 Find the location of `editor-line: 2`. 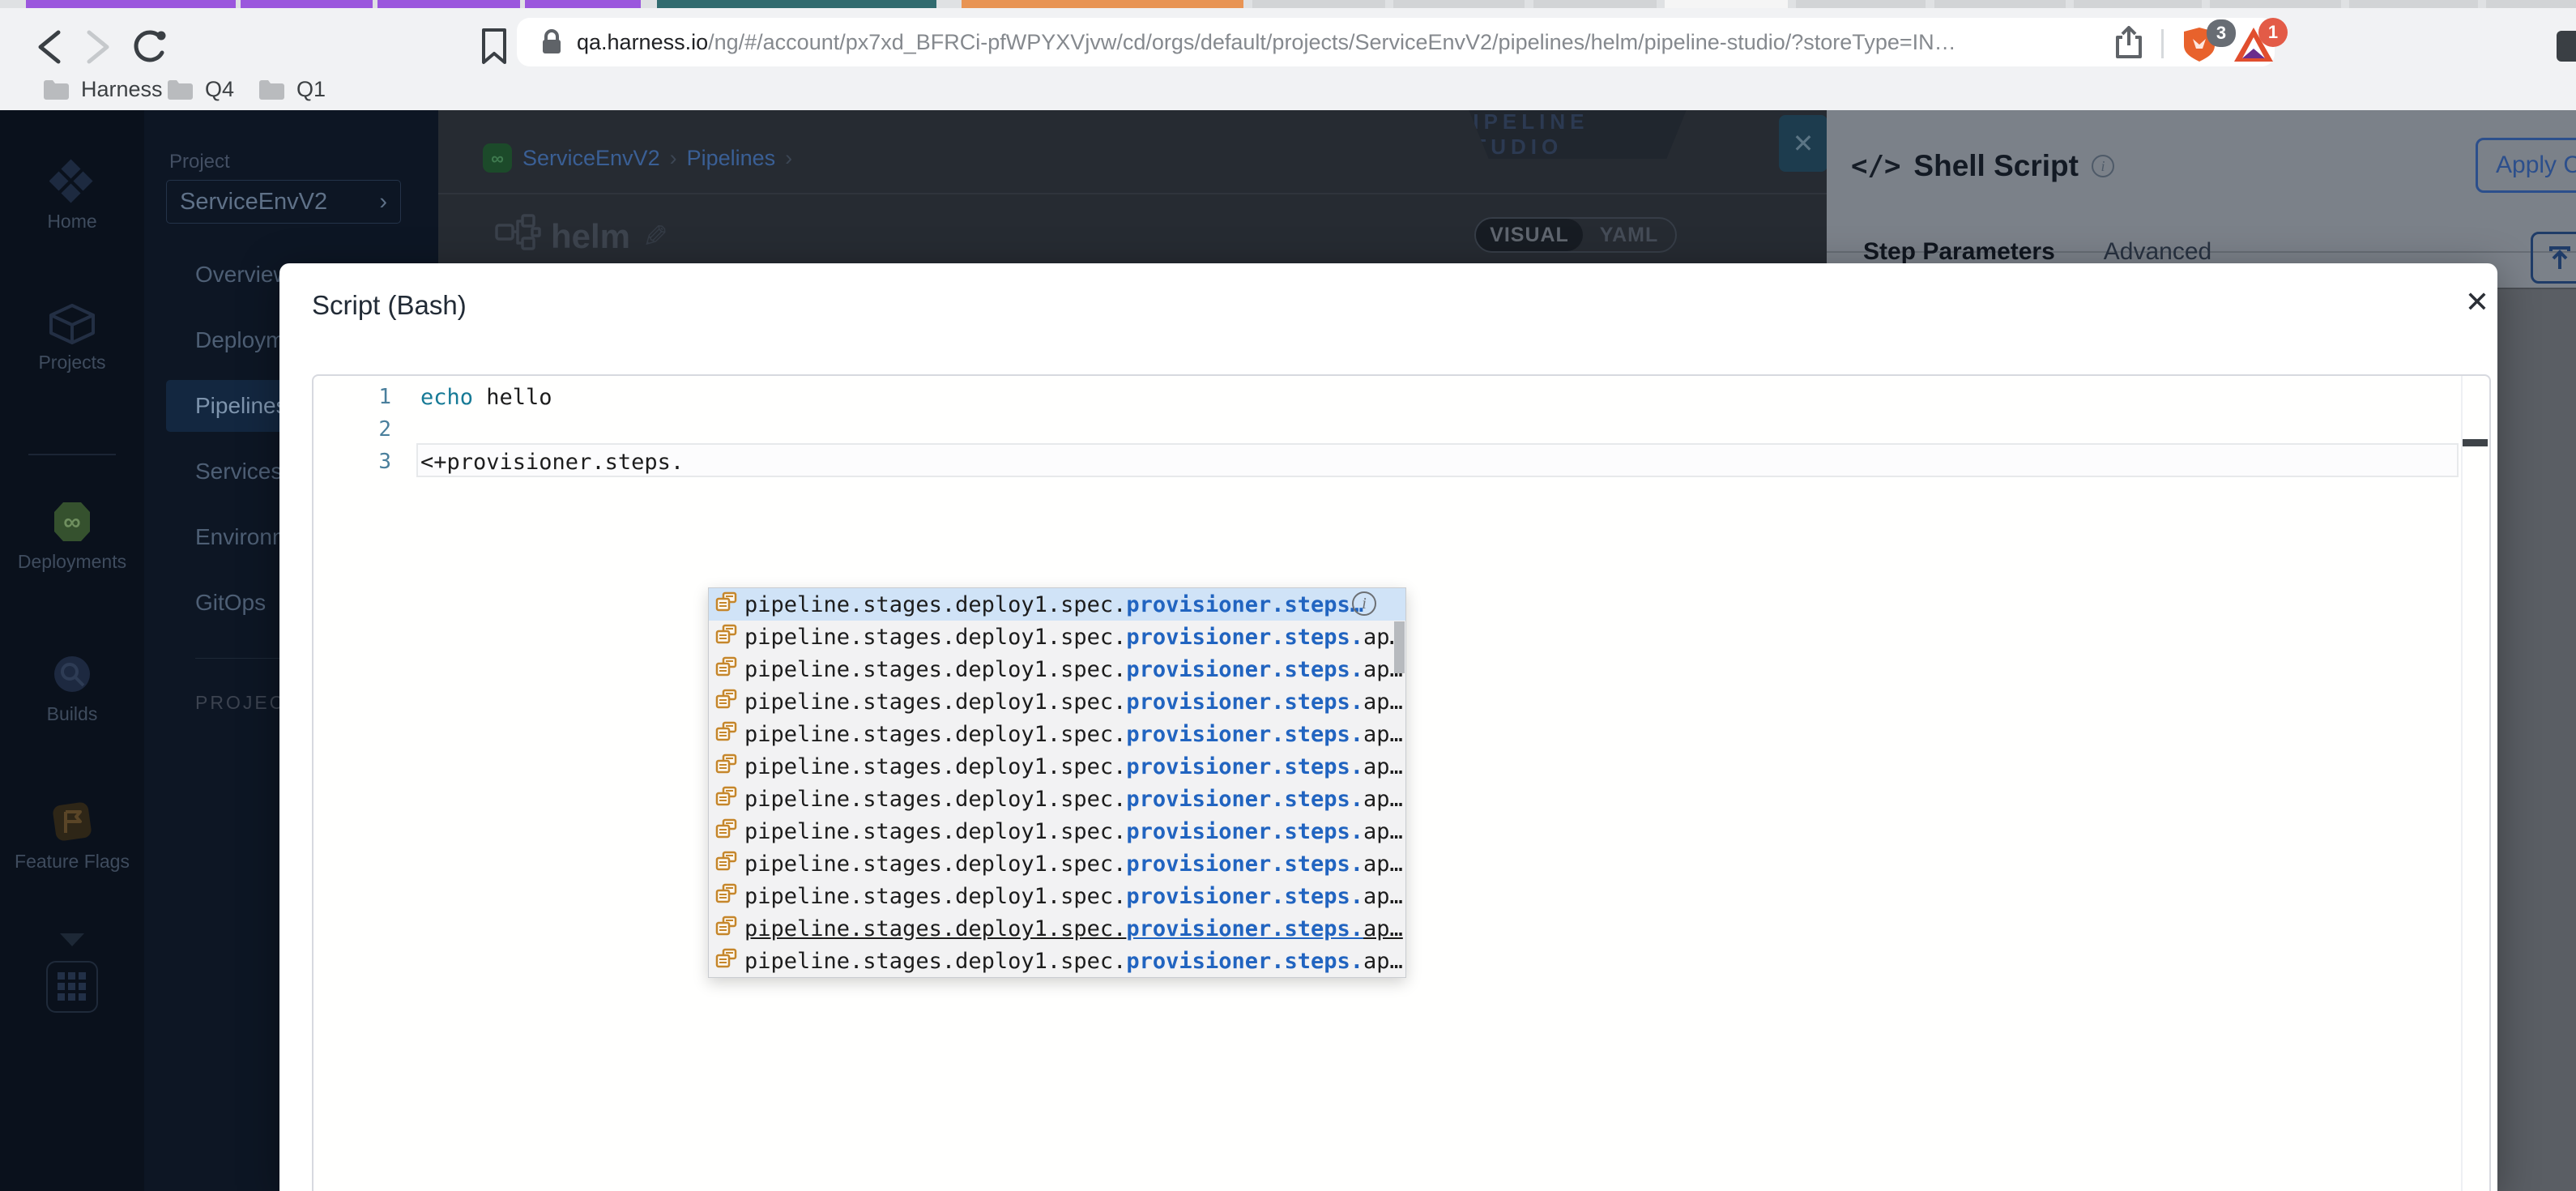

editor-line: 2 is located at coordinates (1366, 429).